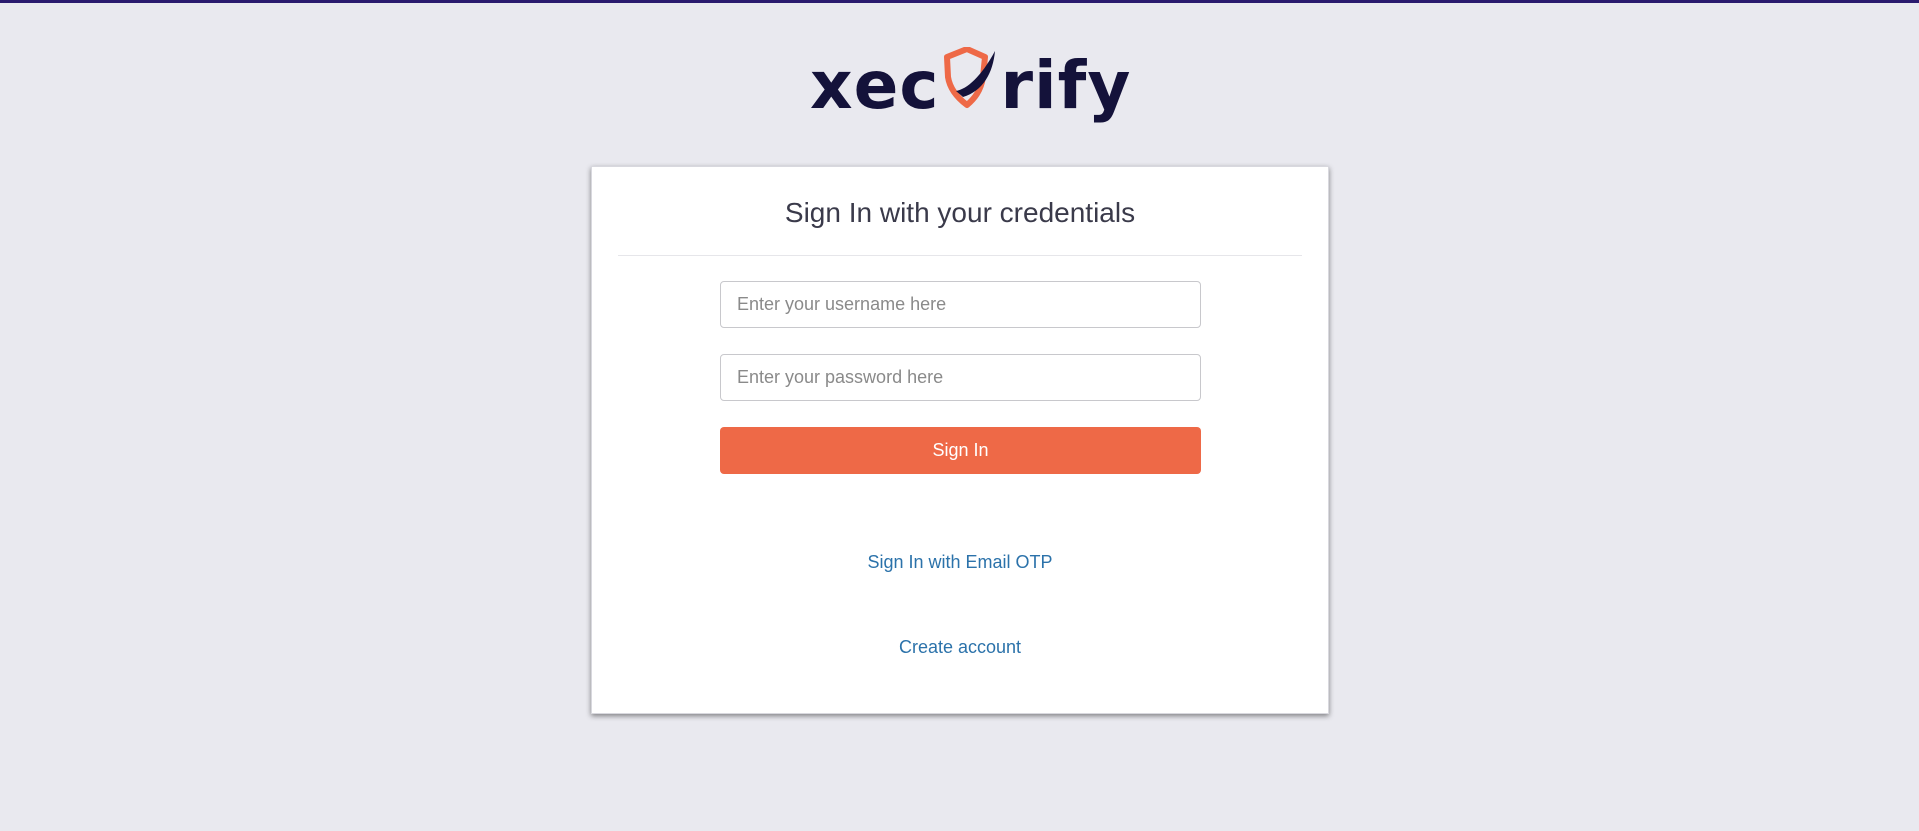 The height and width of the screenshot is (831, 1919). What do you see at coordinates (959, 1) in the screenshot?
I see `top-accent-bar` at bounding box center [959, 1].